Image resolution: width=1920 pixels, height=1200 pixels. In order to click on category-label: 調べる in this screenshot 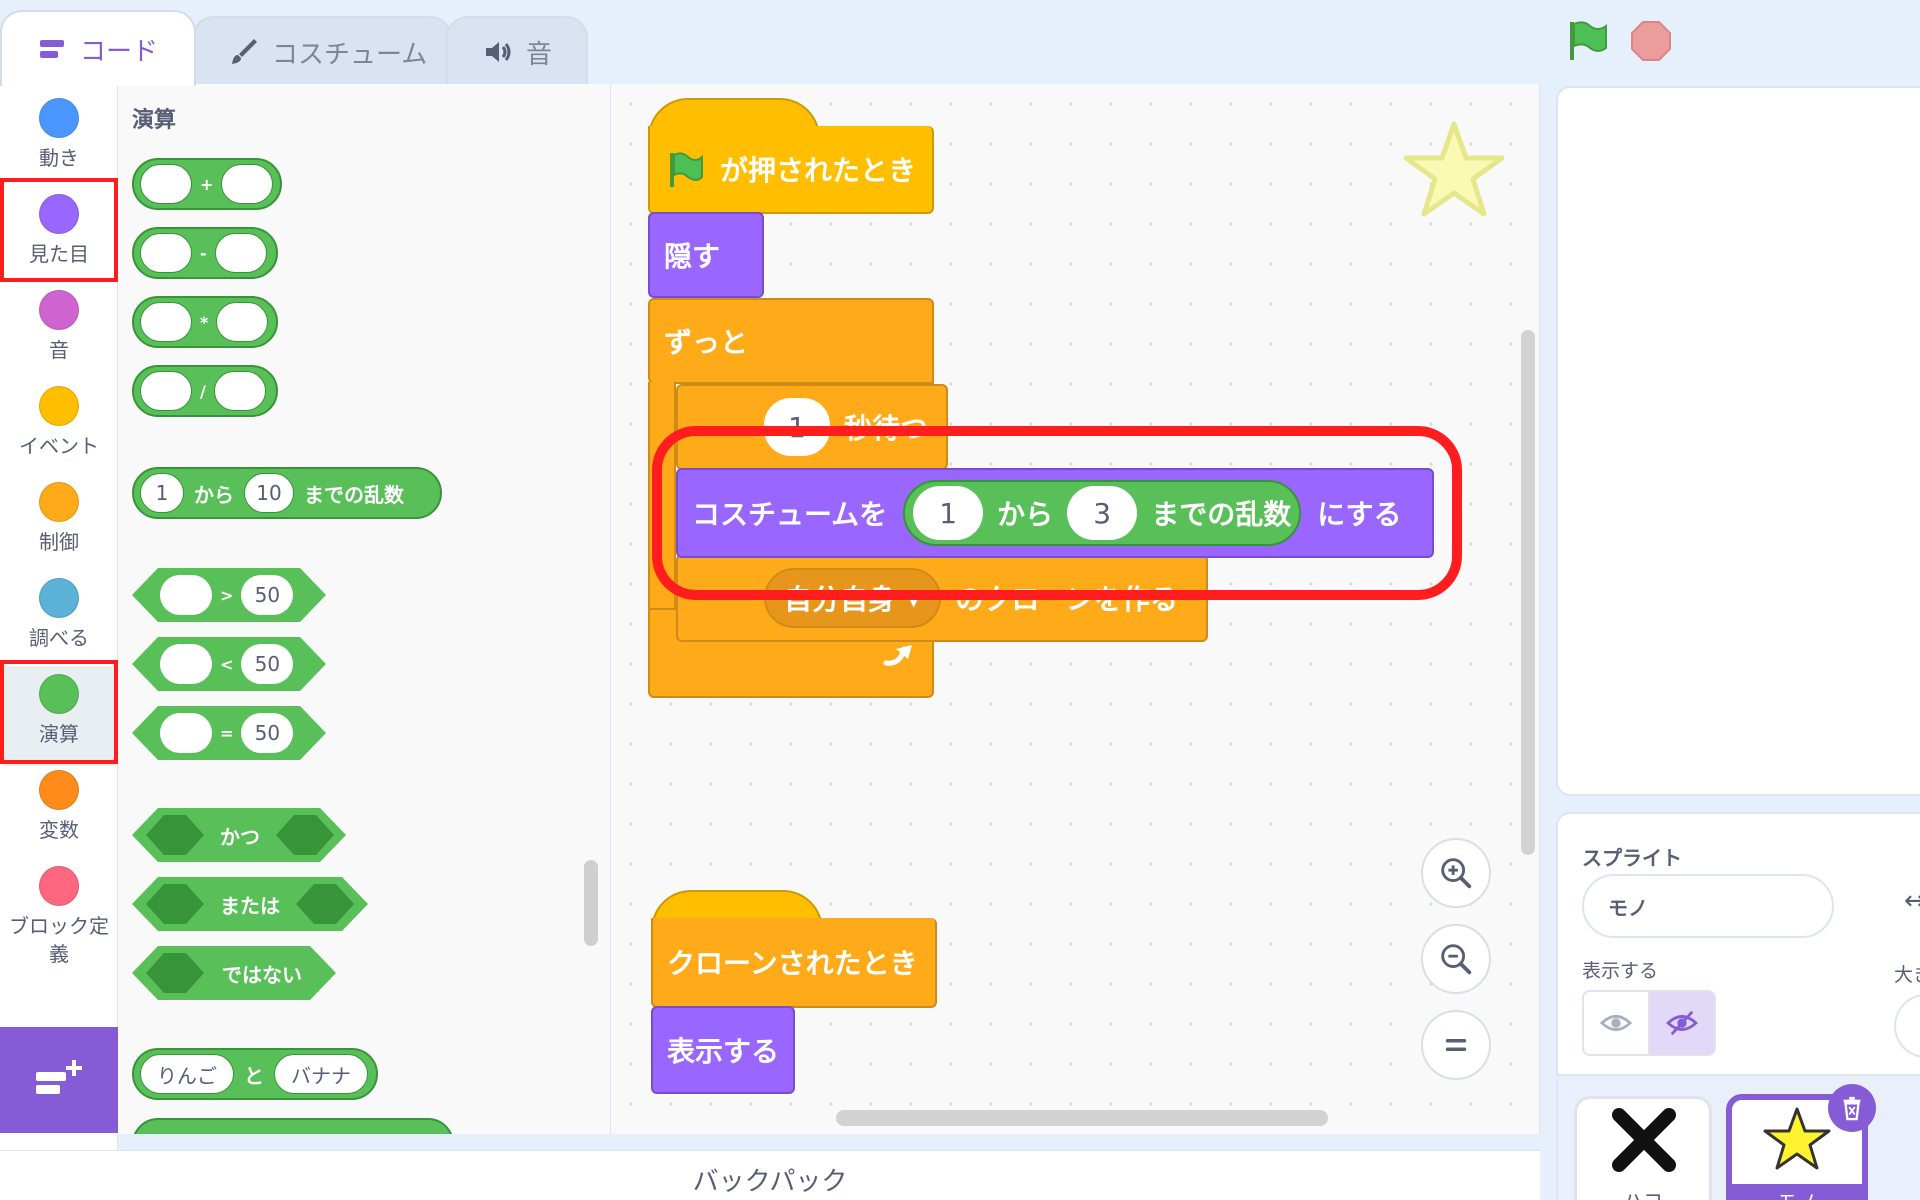, I will do `click(59, 638)`.